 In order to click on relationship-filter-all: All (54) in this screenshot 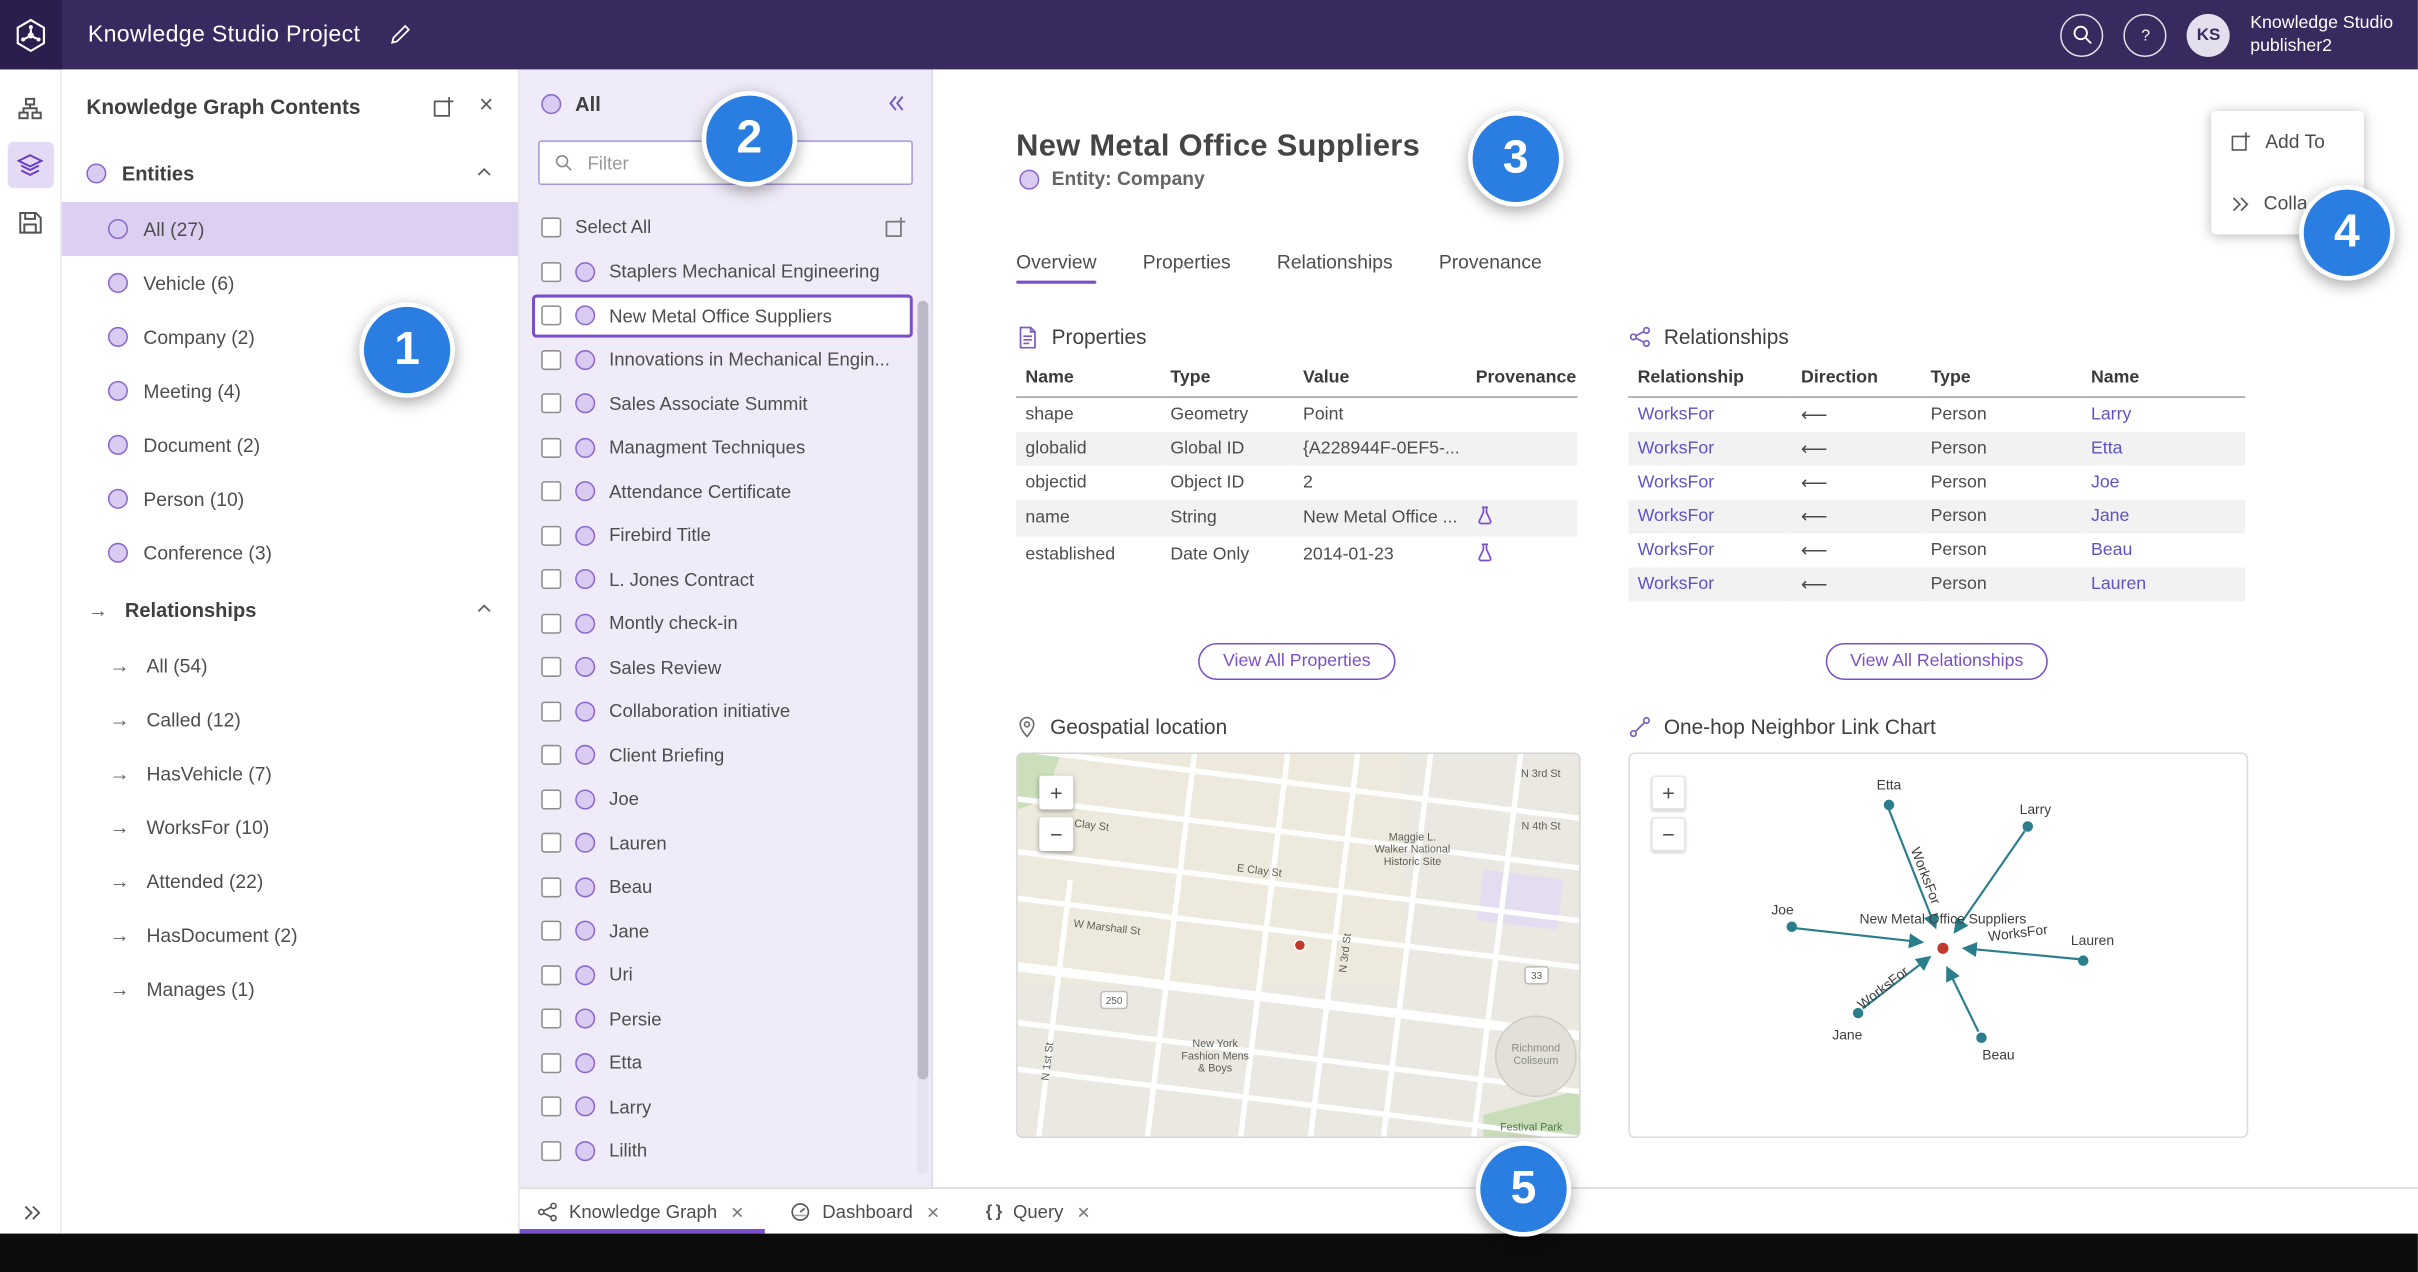, I will do `click(290, 665)`.